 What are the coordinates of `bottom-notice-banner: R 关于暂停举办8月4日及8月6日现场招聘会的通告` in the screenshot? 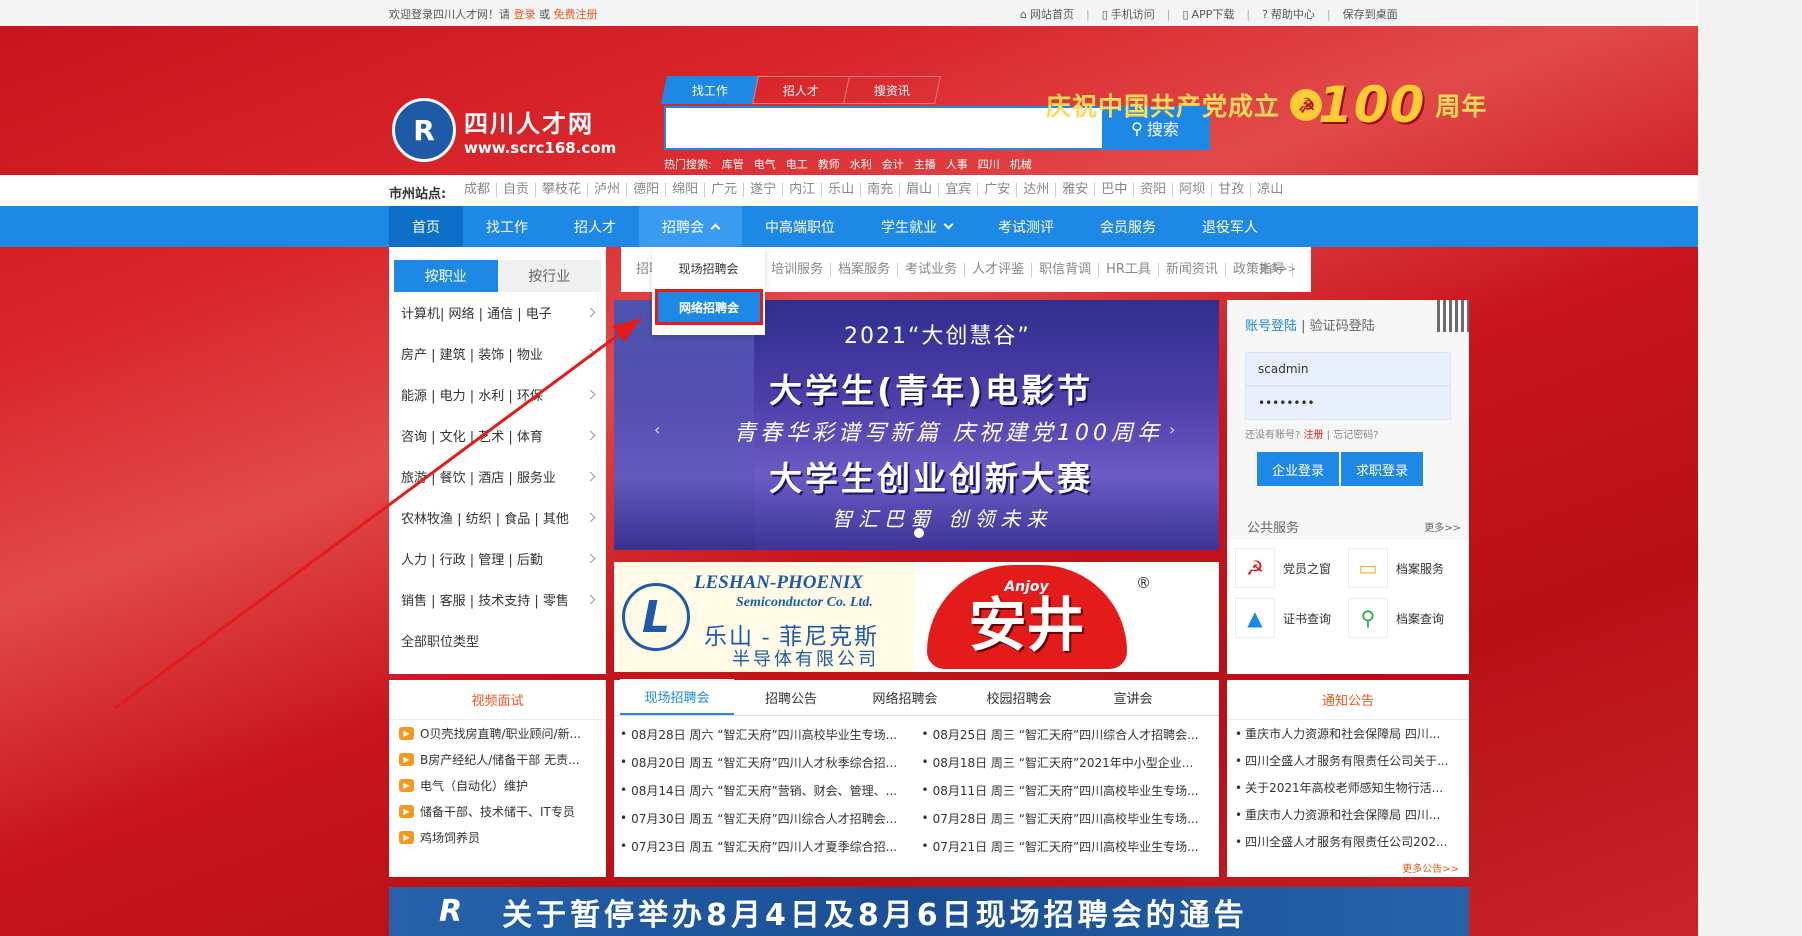 It's located at (929, 911).